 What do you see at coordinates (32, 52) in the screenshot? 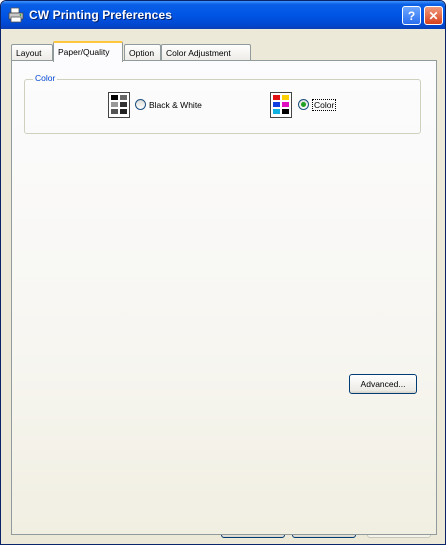
I see `tab-layout: Layout` at bounding box center [32, 52].